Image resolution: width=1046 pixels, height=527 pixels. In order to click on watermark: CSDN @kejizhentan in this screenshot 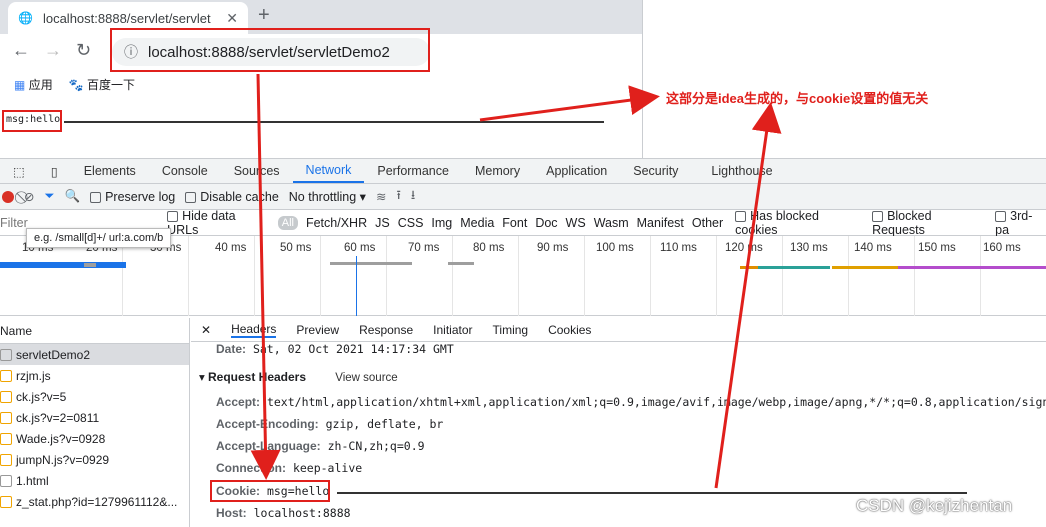, I will do `click(934, 505)`.